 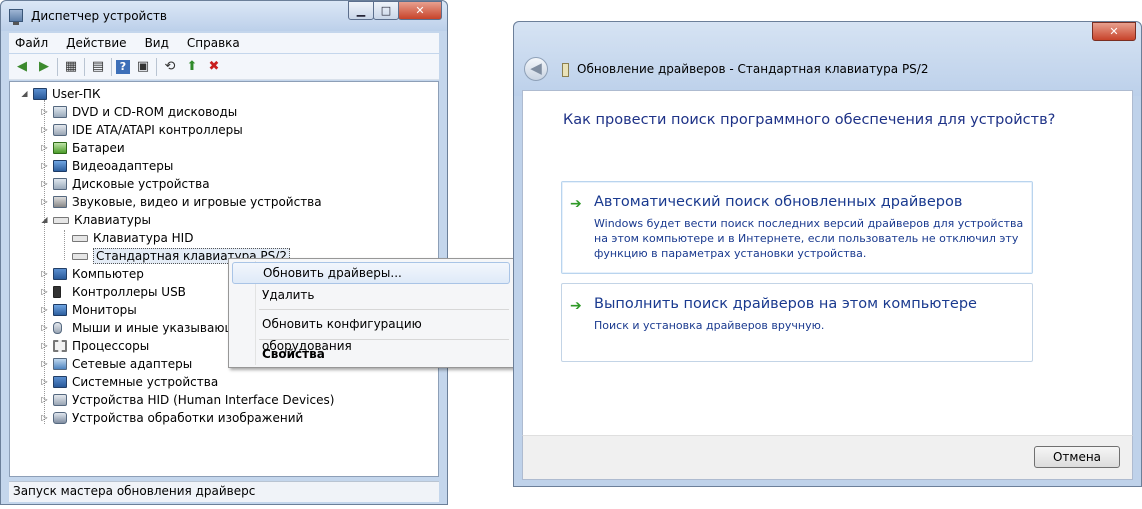 I want to click on back-icon: ◀, so click(x=22, y=67).